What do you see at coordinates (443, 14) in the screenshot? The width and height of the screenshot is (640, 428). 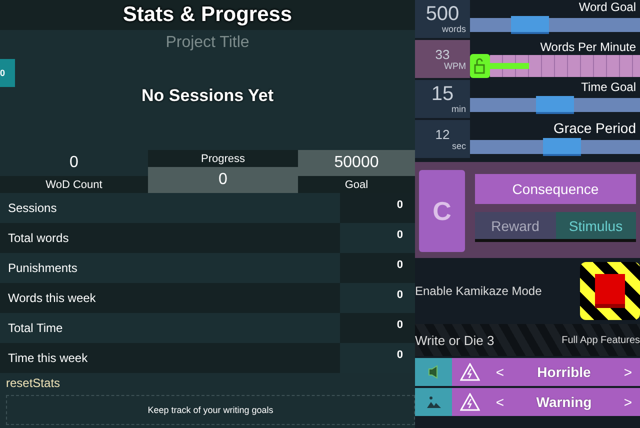 I see `setting-value: 500` at bounding box center [443, 14].